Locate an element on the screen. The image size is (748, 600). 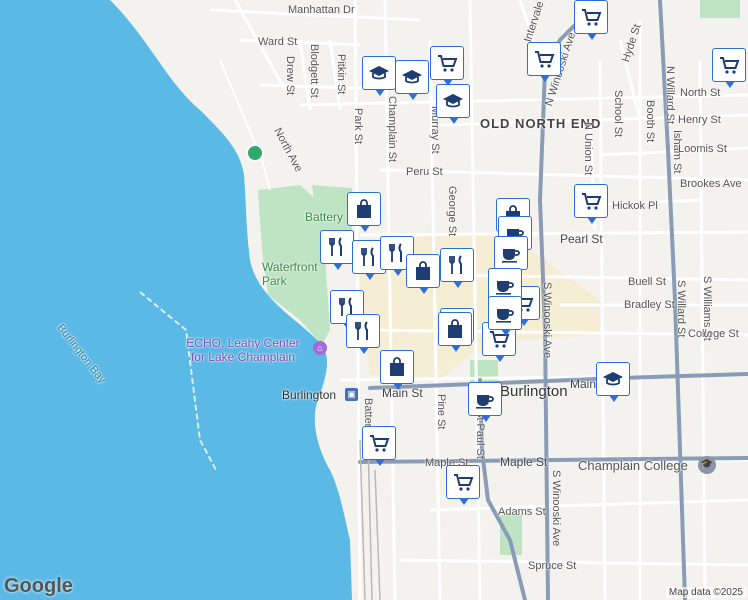
museum-icon: ⌂ is located at coordinates (320, 348).